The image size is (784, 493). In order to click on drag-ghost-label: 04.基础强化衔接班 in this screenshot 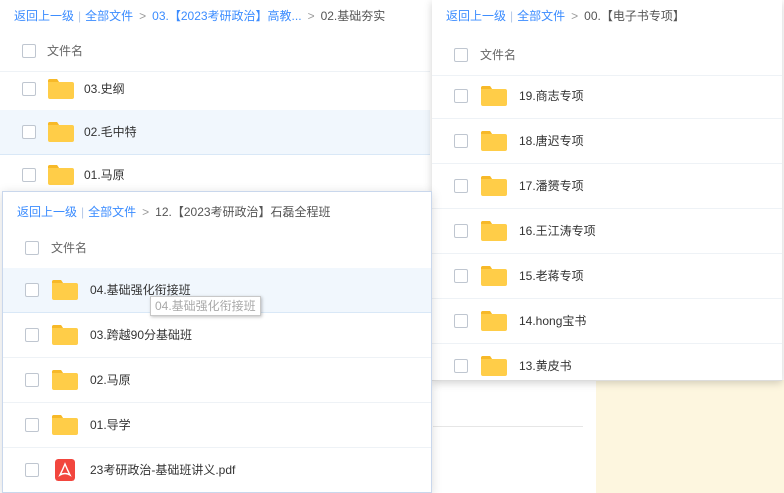, I will do `click(205, 306)`.